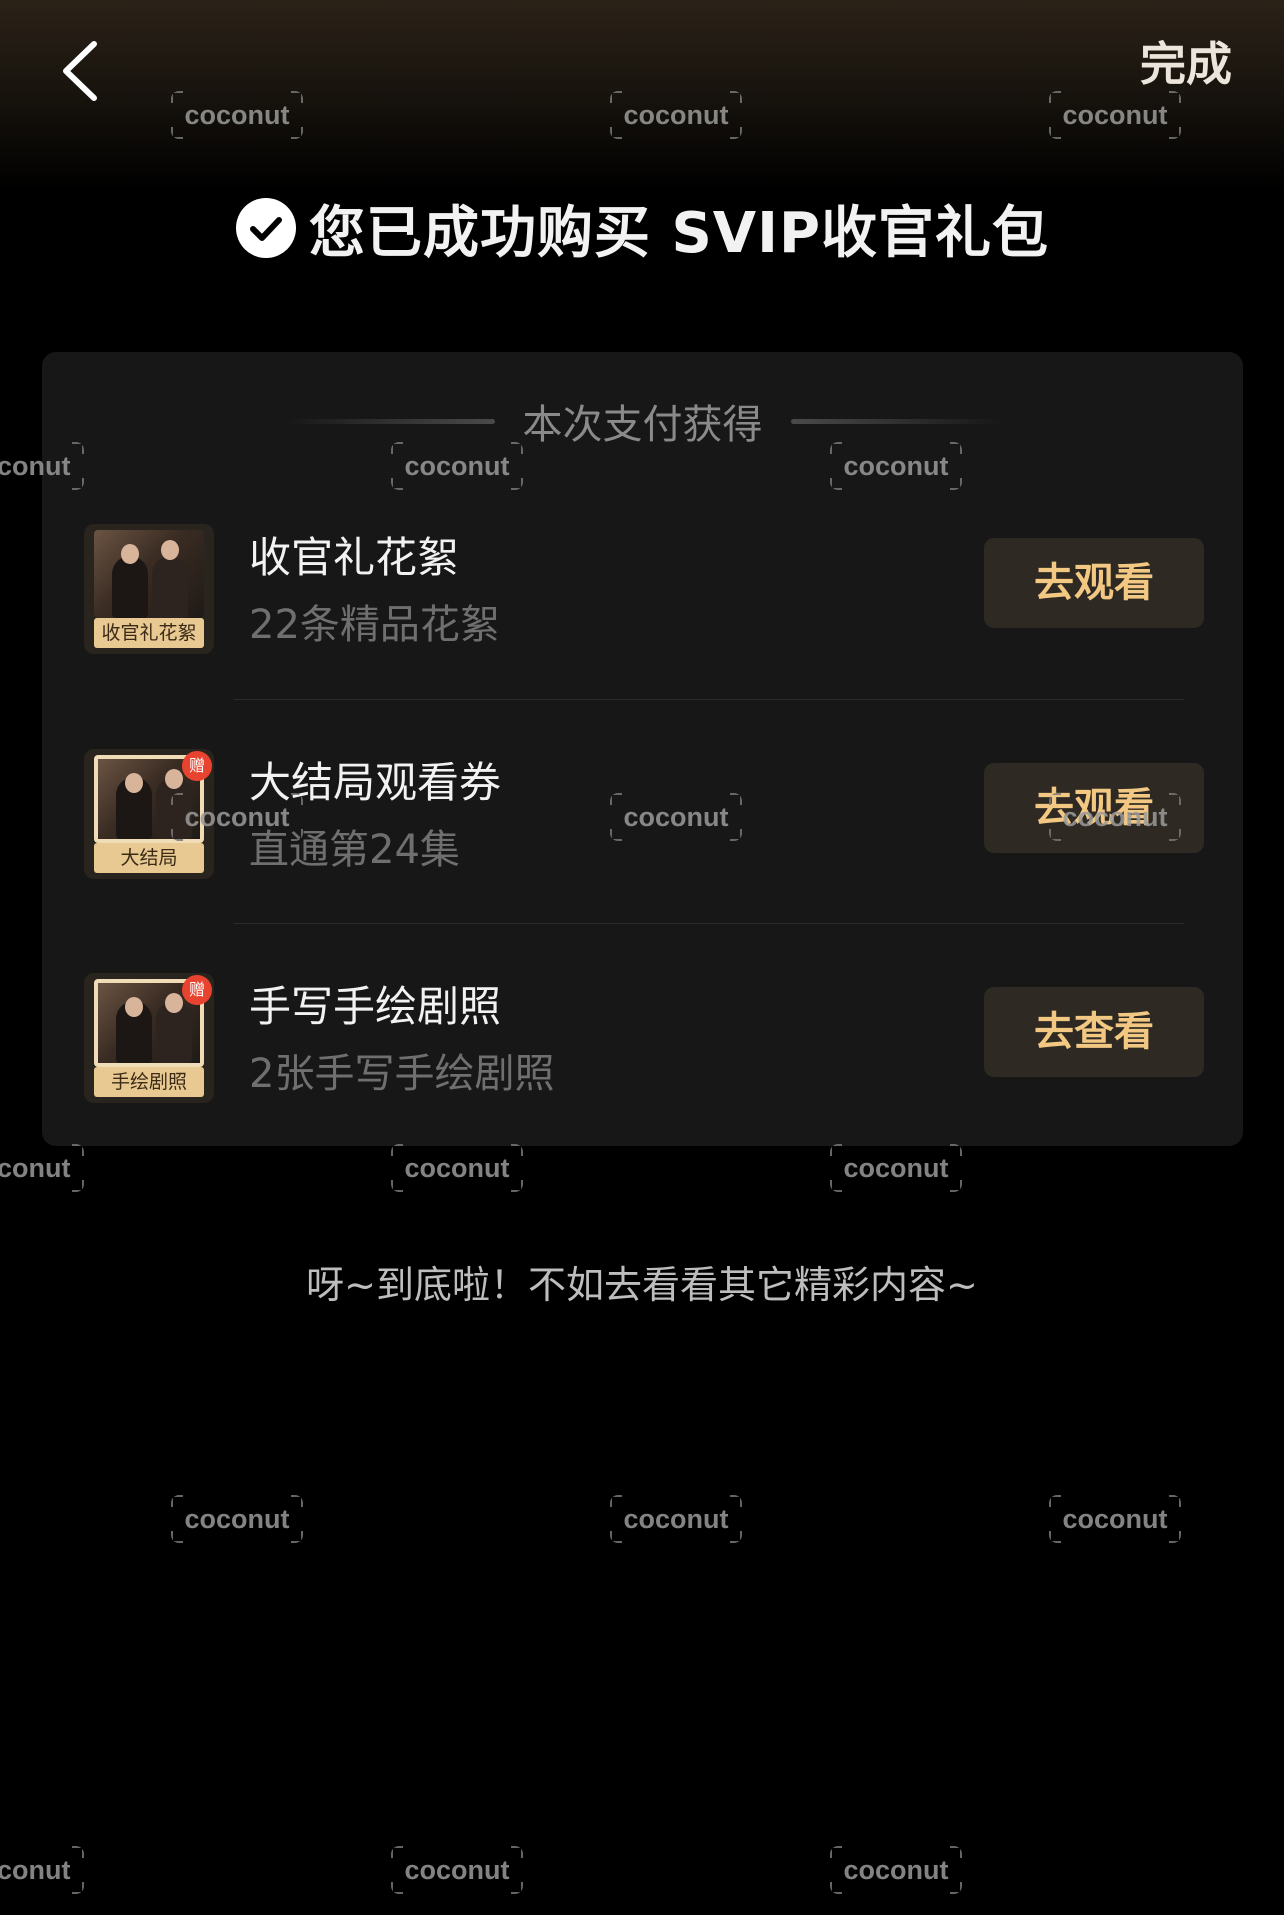 This screenshot has width=1284, height=1915. I want to click on success-message: 您已成功购买 SVIP收官礼包, so click(679, 233).